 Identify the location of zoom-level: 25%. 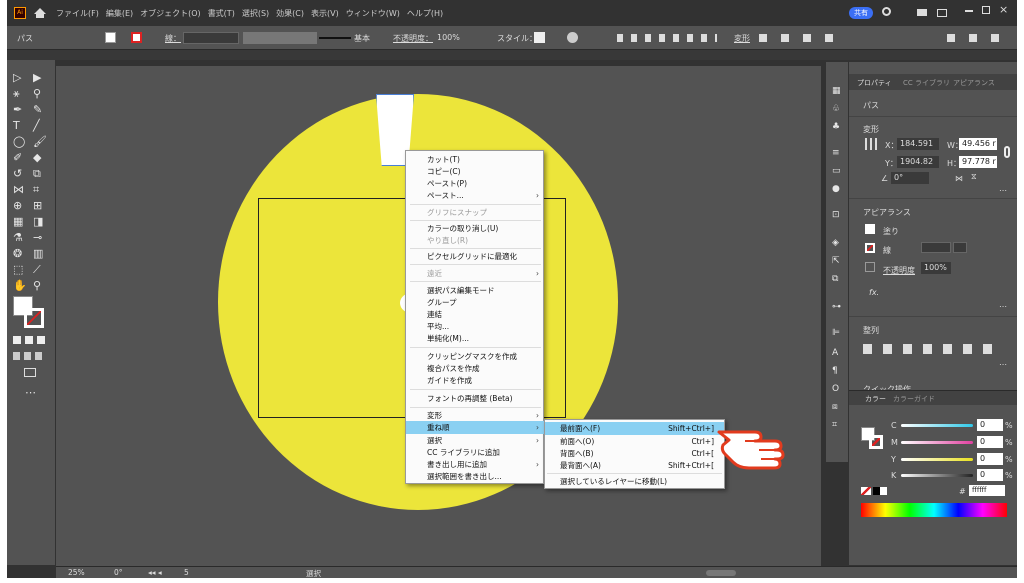
(76, 572).